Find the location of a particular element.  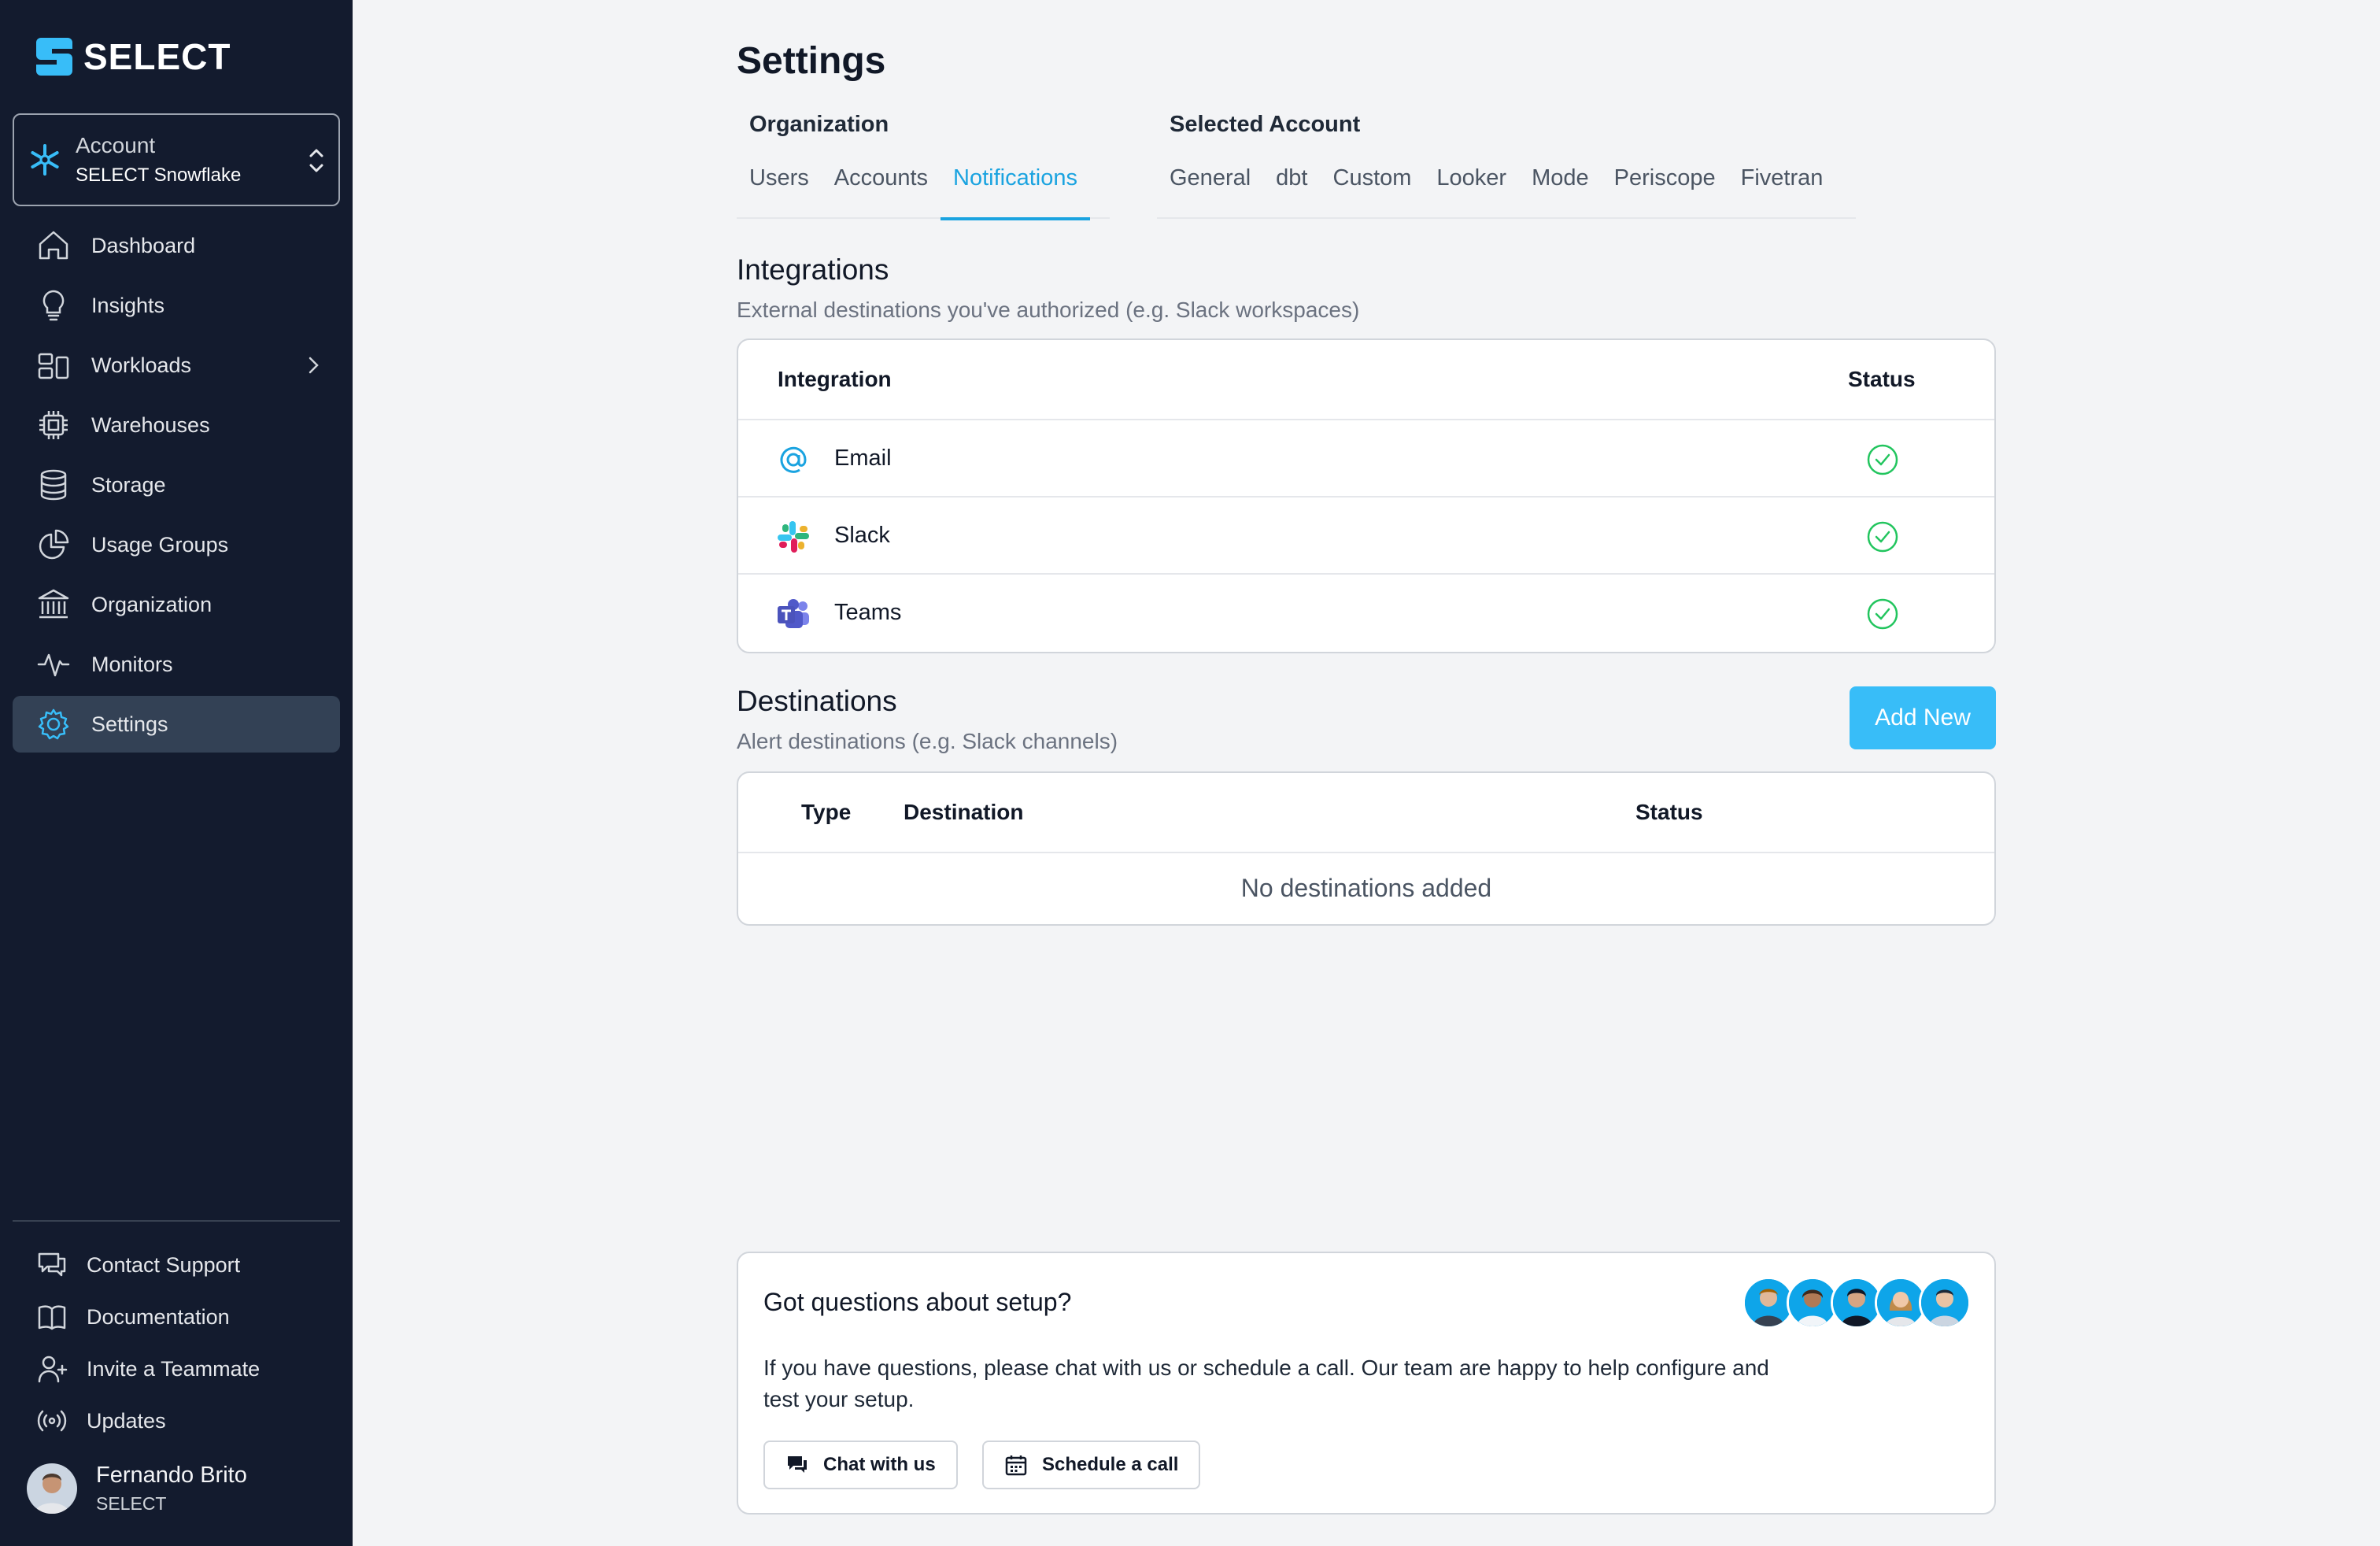

user-name: Fernando Brito is located at coordinates (171, 1475).